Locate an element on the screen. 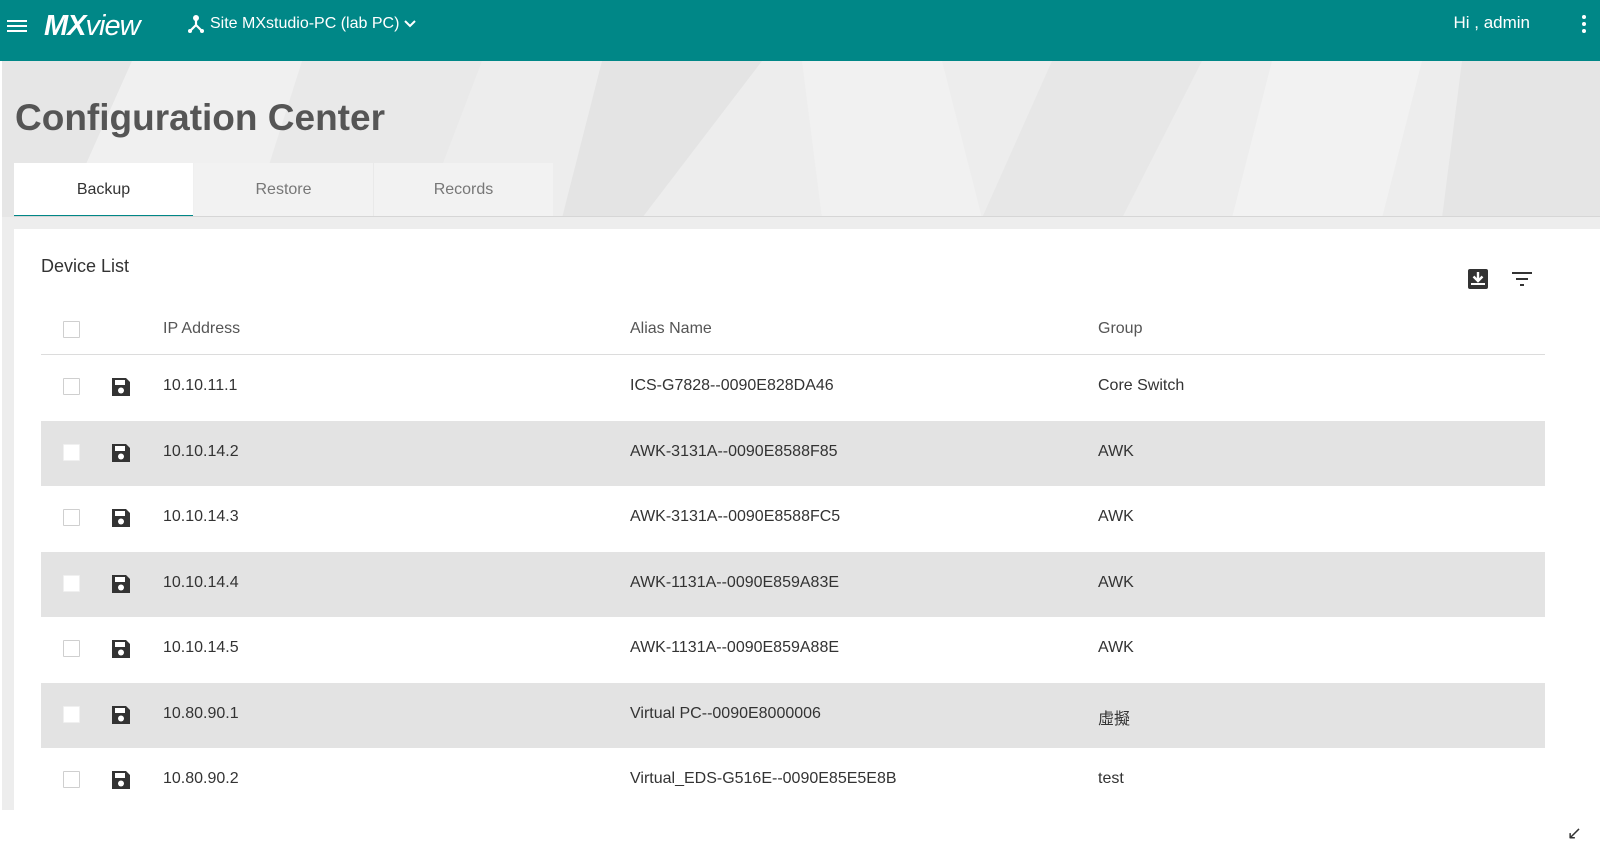 This screenshot has width=1600, height=862. device-list-title: Device List is located at coordinates (85, 266).